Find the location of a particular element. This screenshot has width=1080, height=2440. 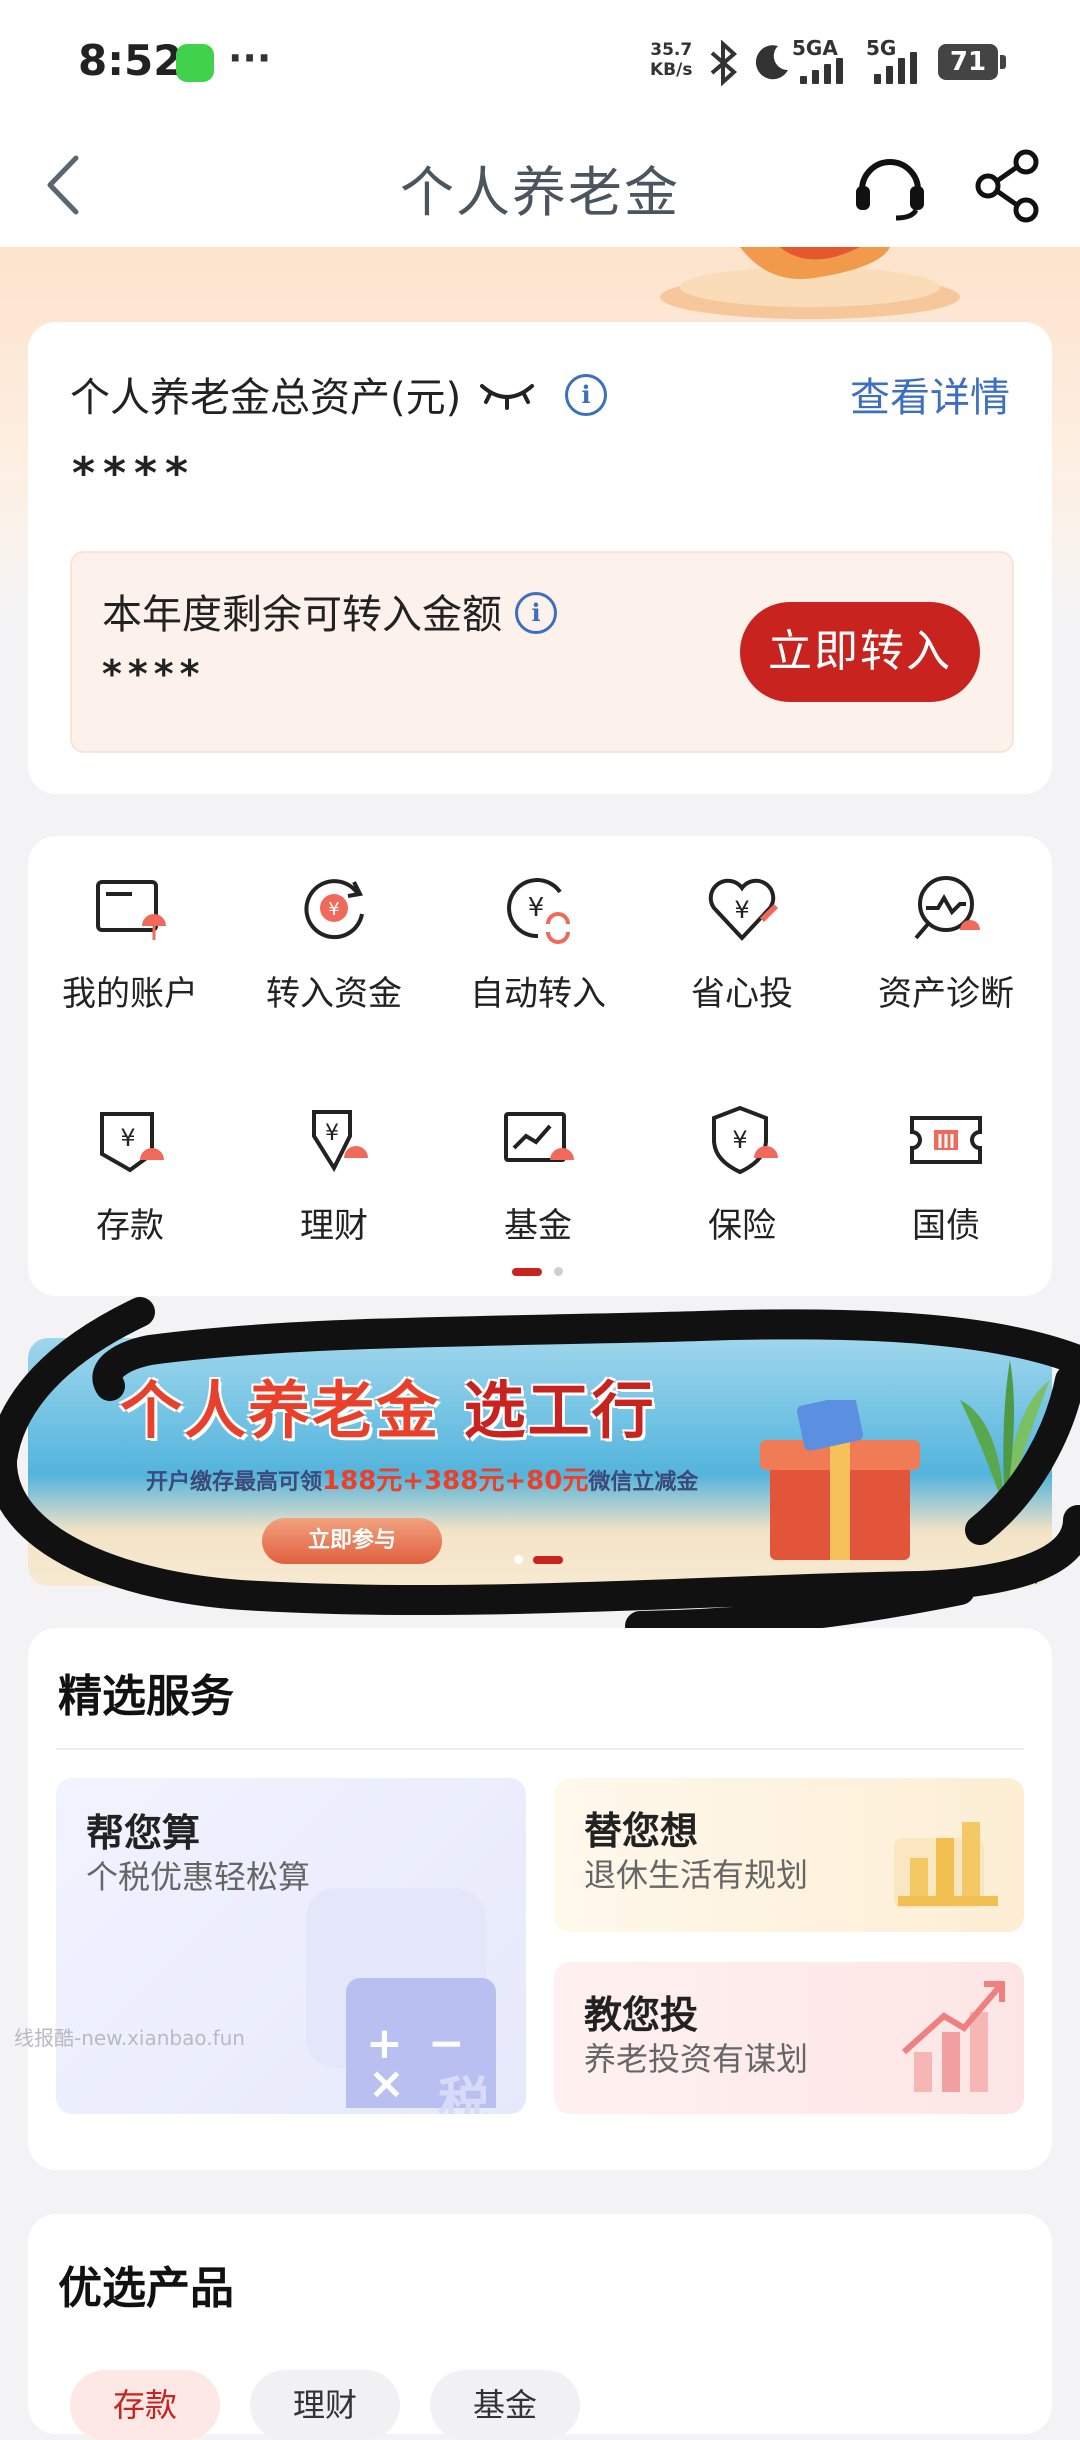

divider is located at coordinates (540, 1749).